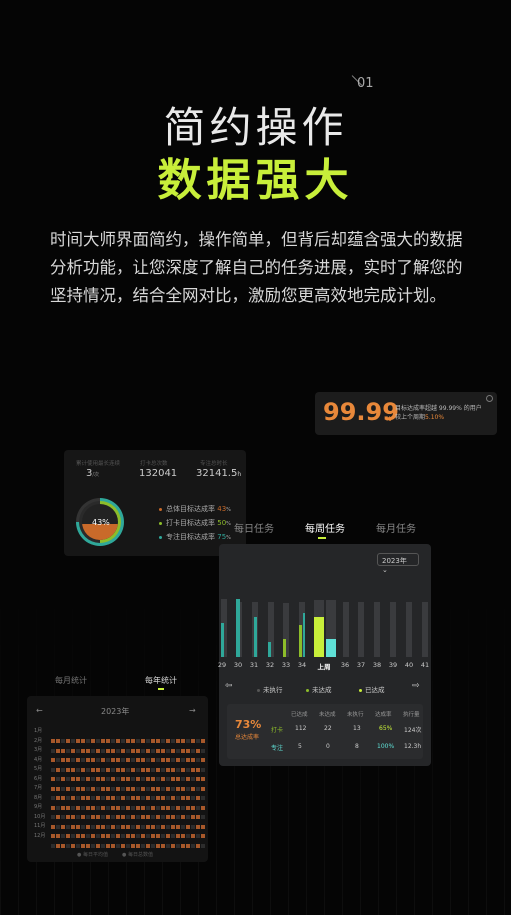  What do you see at coordinates (195, 537) in the screenshot?
I see `legend-focus: 专注目标达成率 75%` at bounding box center [195, 537].